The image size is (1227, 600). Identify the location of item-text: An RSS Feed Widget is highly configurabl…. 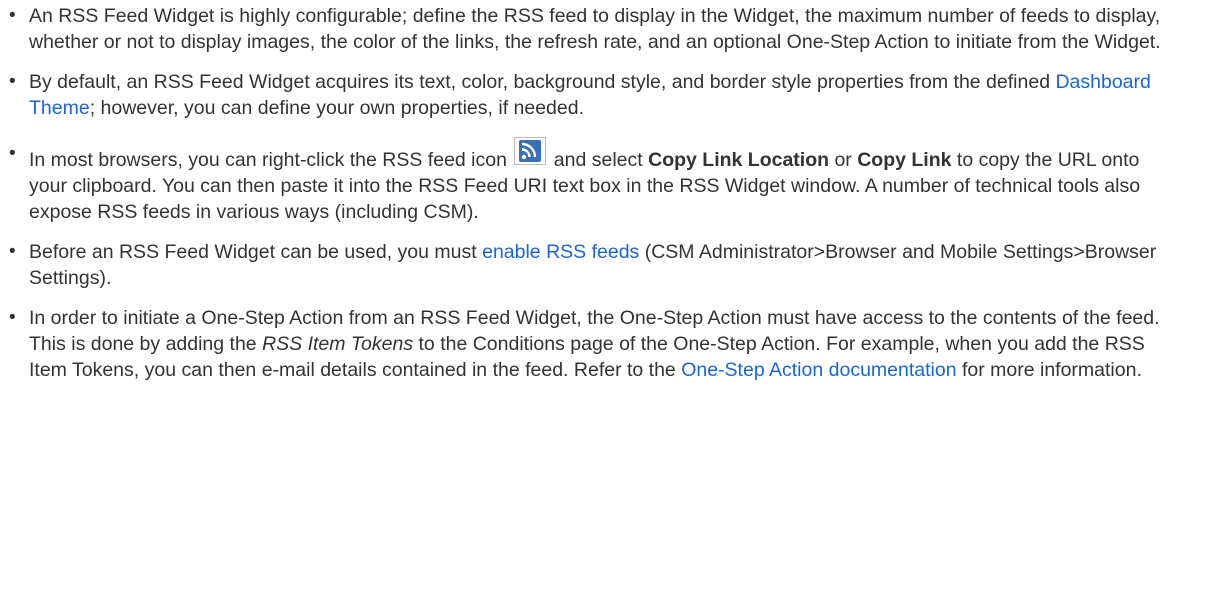
(595, 29).